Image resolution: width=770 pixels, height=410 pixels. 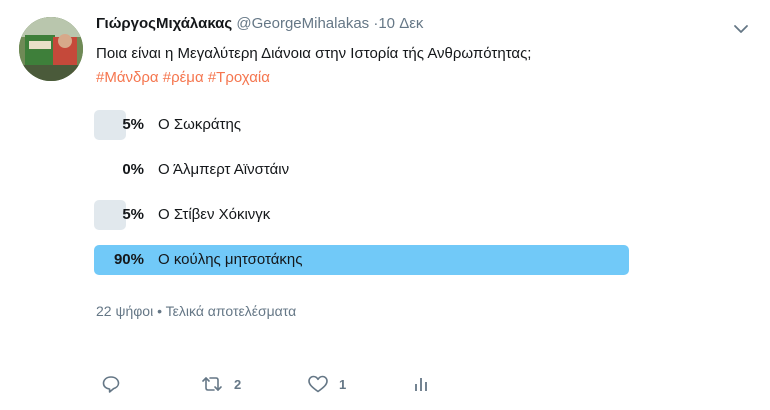 I want to click on poll-option-label: Ο Στίβεν Χόκινγκ, so click(x=214, y=214).